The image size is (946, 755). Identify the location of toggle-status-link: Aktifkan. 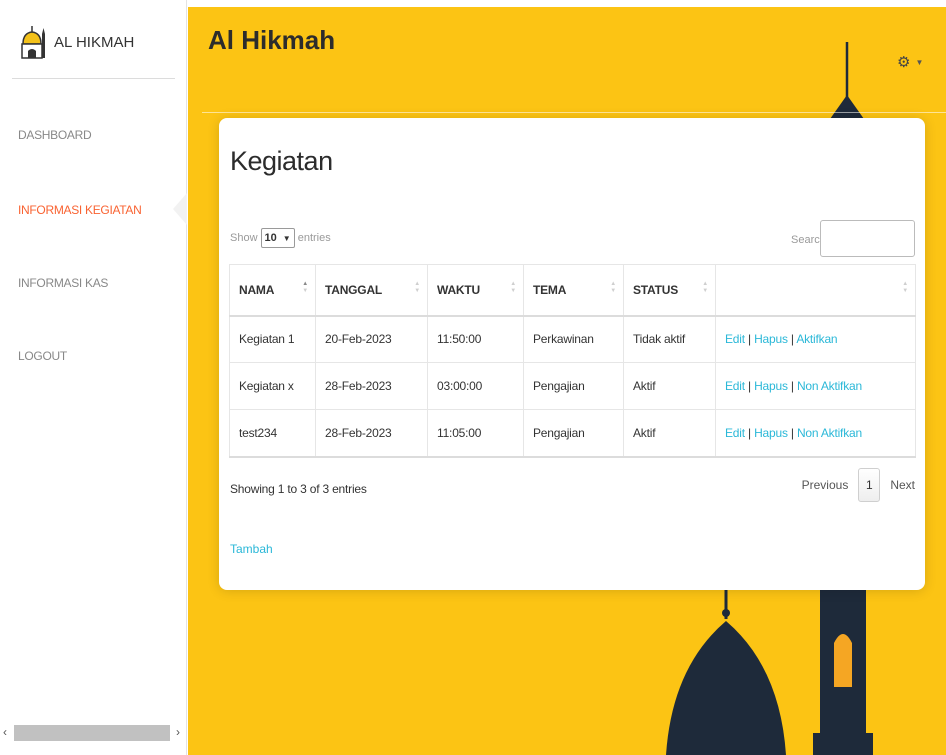
(816, 339).